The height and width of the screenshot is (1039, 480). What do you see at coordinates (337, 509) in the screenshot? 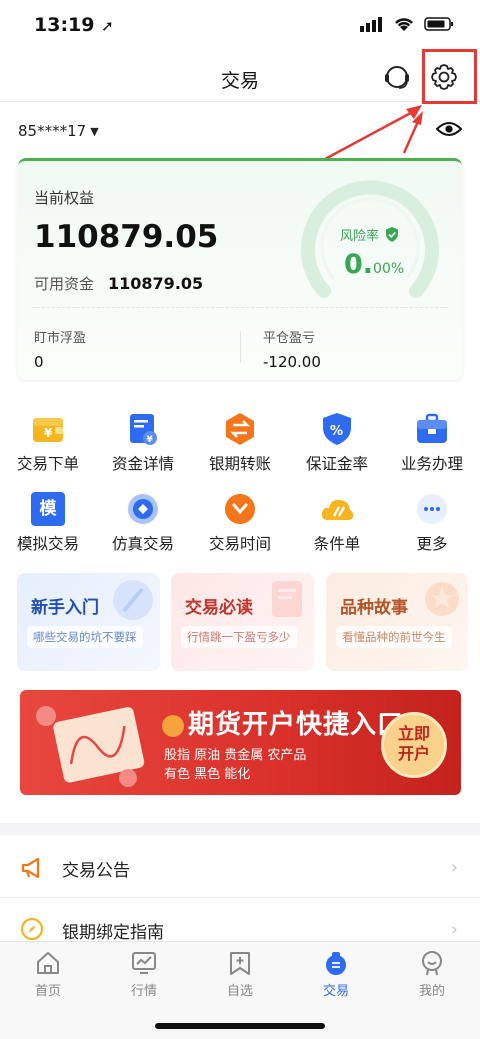
I see `cloud-icon` at bounding box center [337, 509].